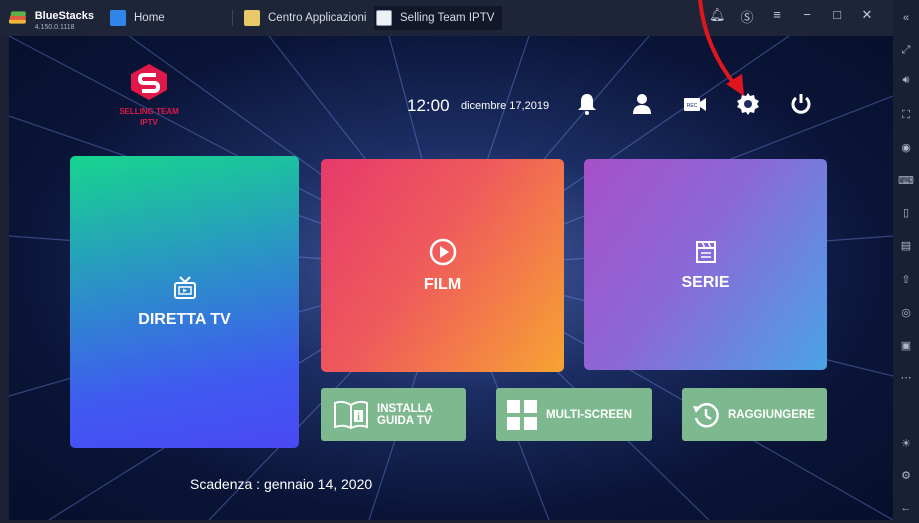 This screenshot has height=523, width=919. I want to click on tab-home: Home, so click(167, 18).